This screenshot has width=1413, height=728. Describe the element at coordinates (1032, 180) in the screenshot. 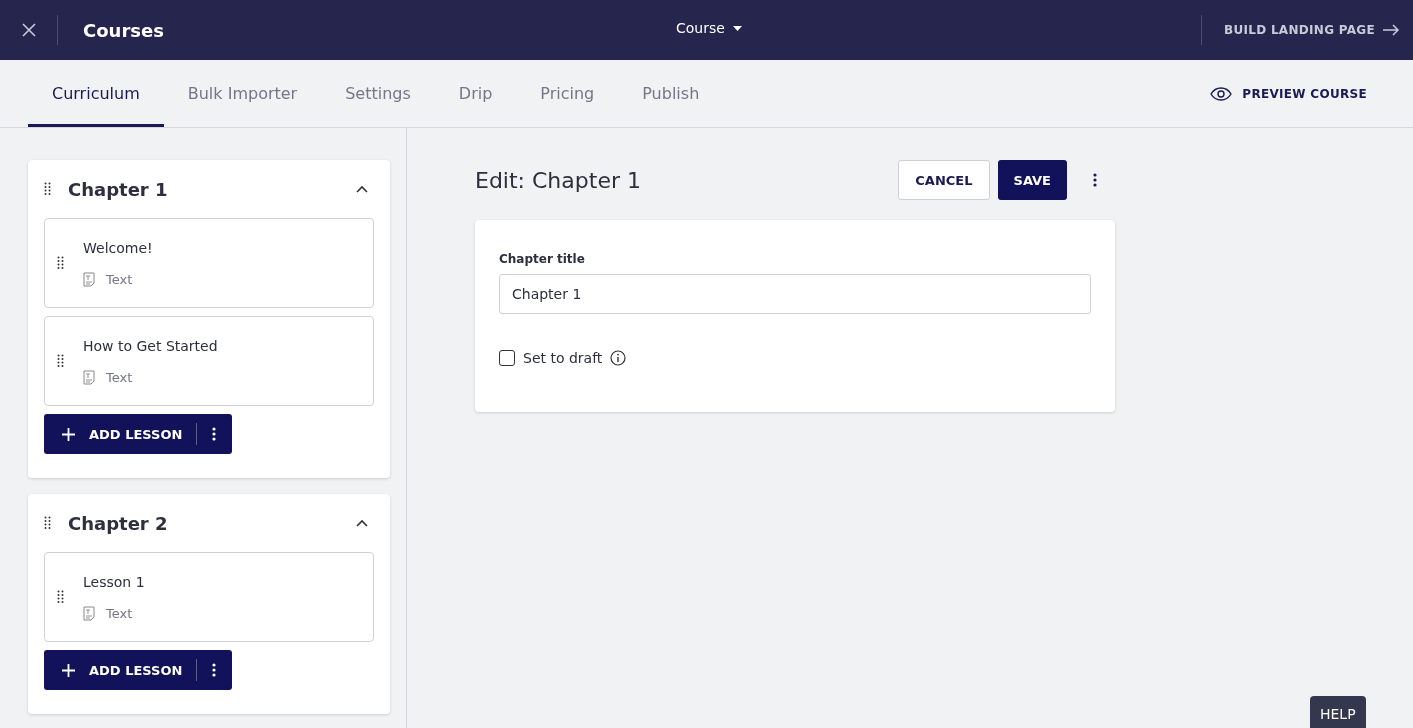

I see `save-button: SAVE` at that location.